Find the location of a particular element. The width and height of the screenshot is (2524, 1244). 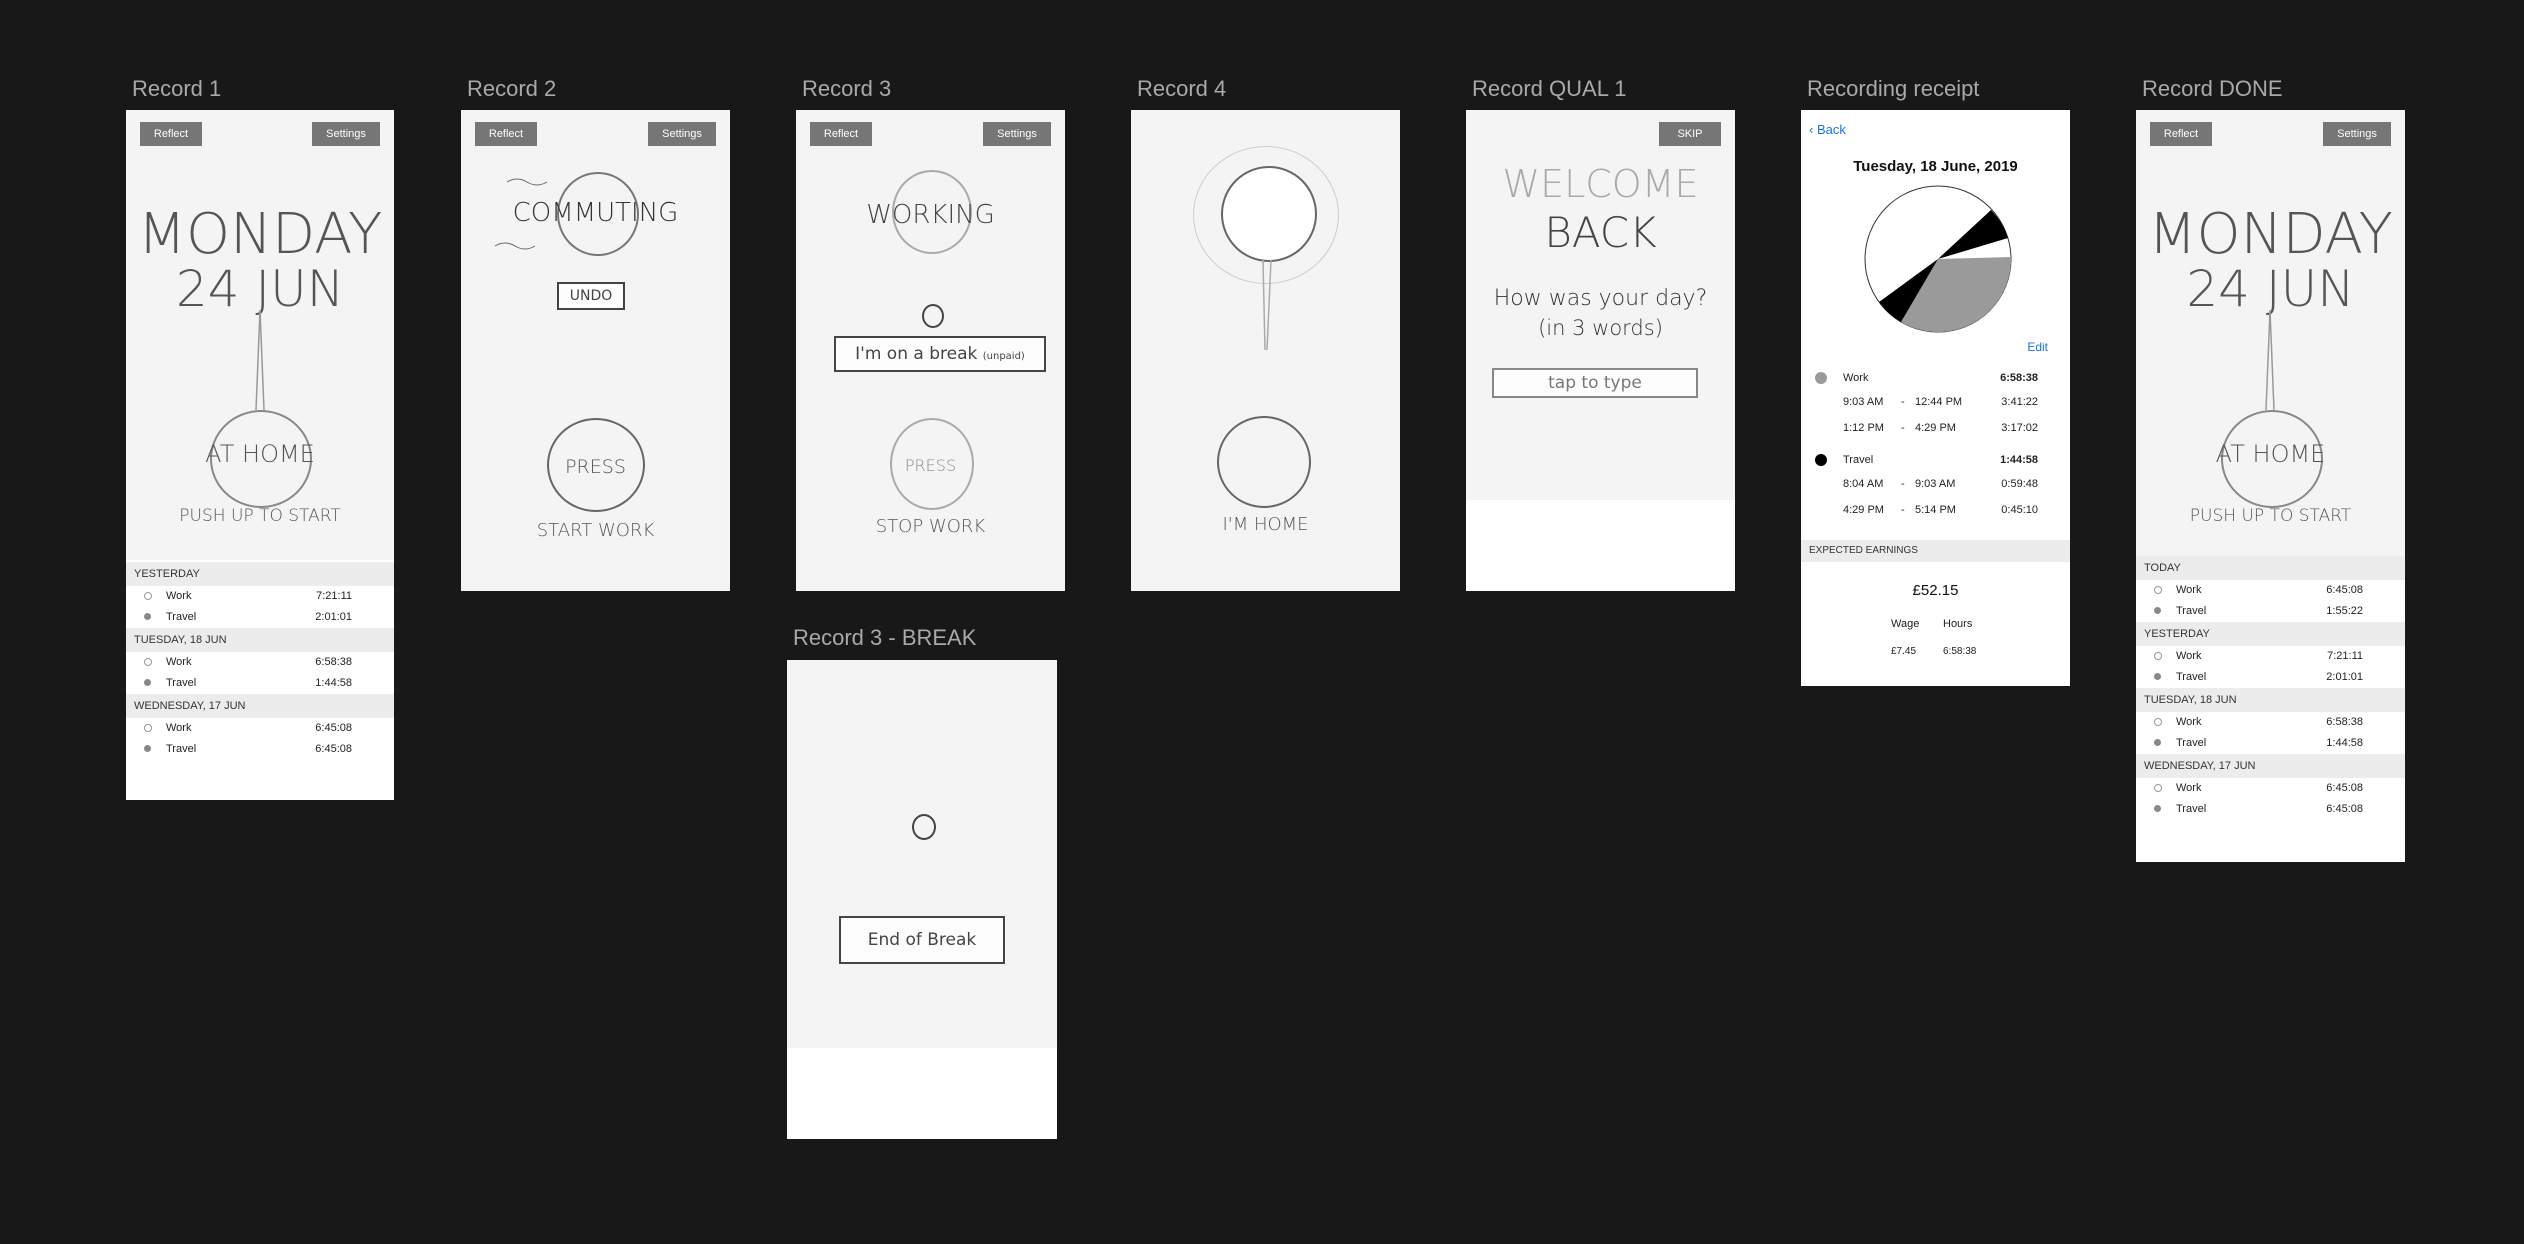

action-label: START WORK is located at coordinates (595, 530).